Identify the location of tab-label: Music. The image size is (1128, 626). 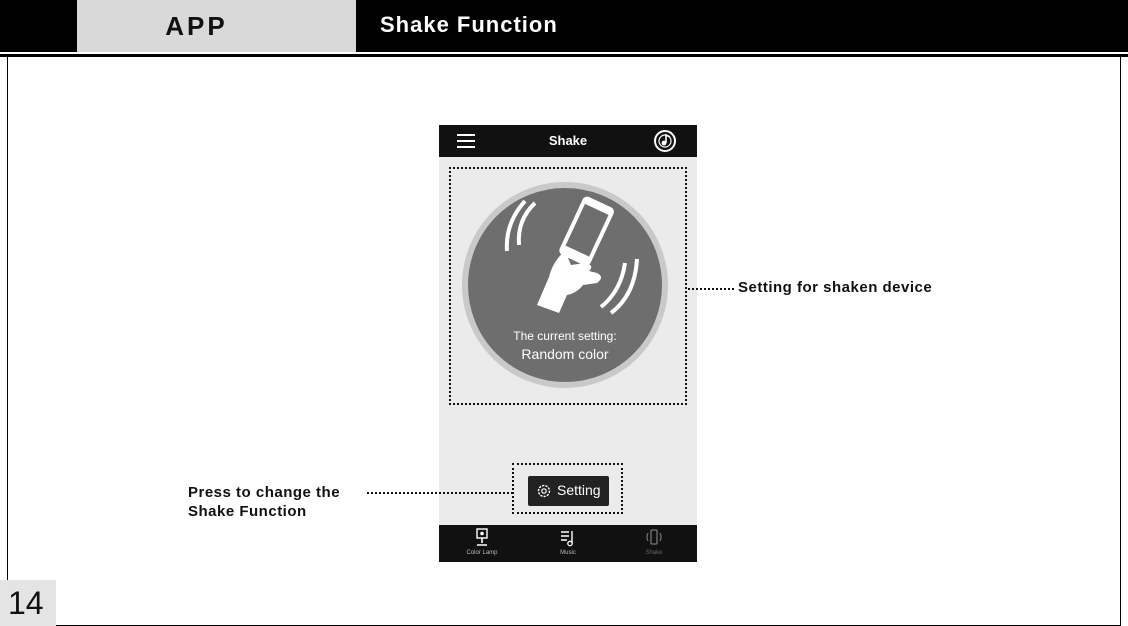
(568, 553).